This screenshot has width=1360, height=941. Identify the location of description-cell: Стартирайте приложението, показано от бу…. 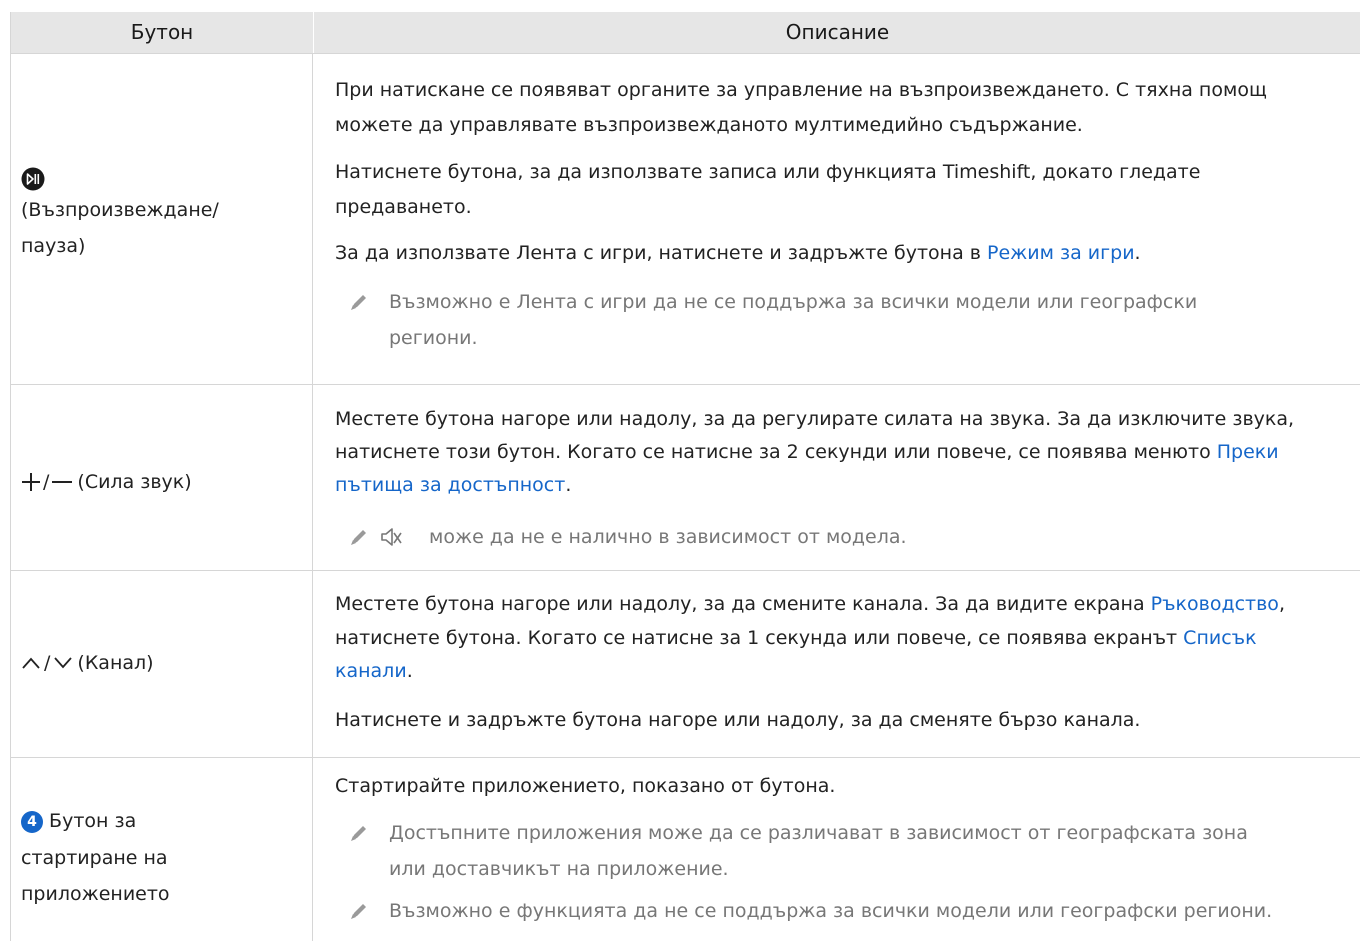
(836, 849).